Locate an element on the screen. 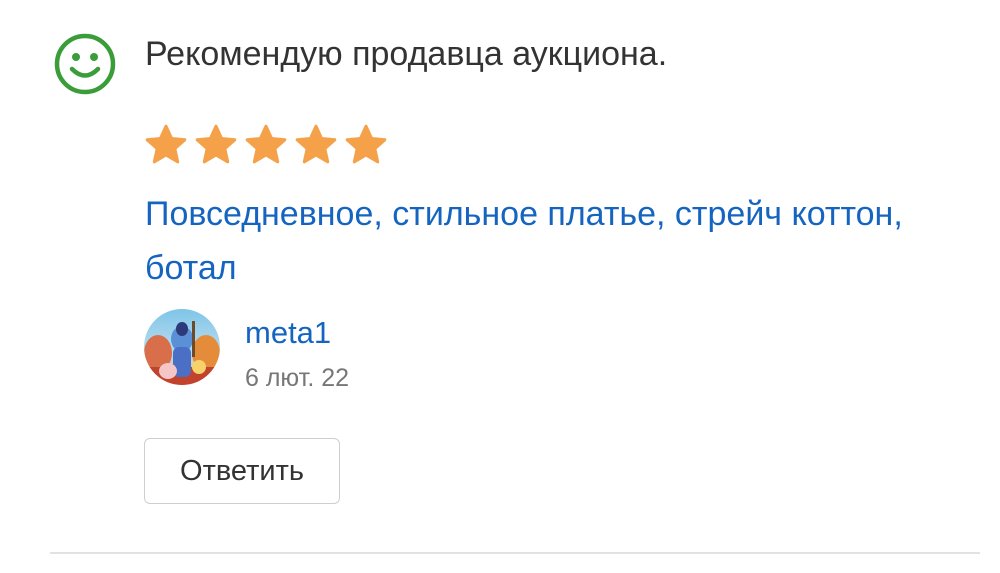 The height and width of the screenshot is (573, 1000). reply-button: Ответить is located at coordinates (242, 471).